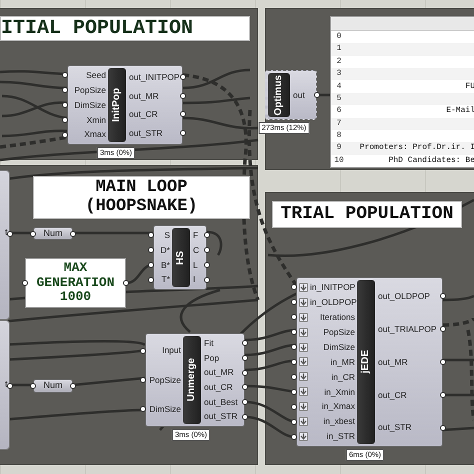  I want to click on output-label: I, so click(194, 279).